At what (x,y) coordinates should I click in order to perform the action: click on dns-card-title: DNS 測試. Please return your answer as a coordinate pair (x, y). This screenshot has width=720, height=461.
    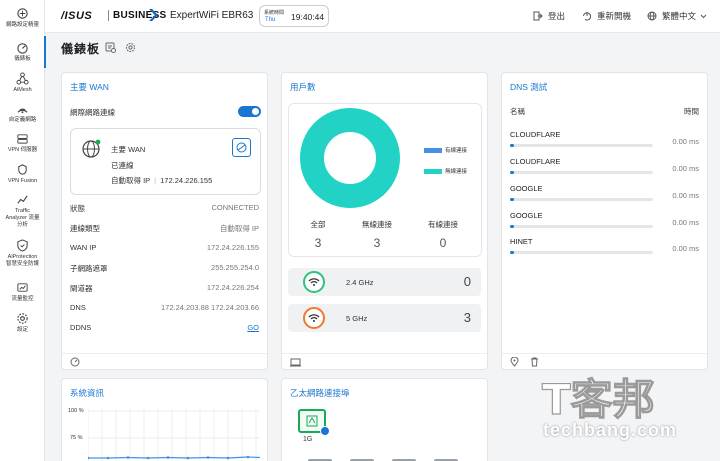
    Looking at the image, I should click on (528, 87).